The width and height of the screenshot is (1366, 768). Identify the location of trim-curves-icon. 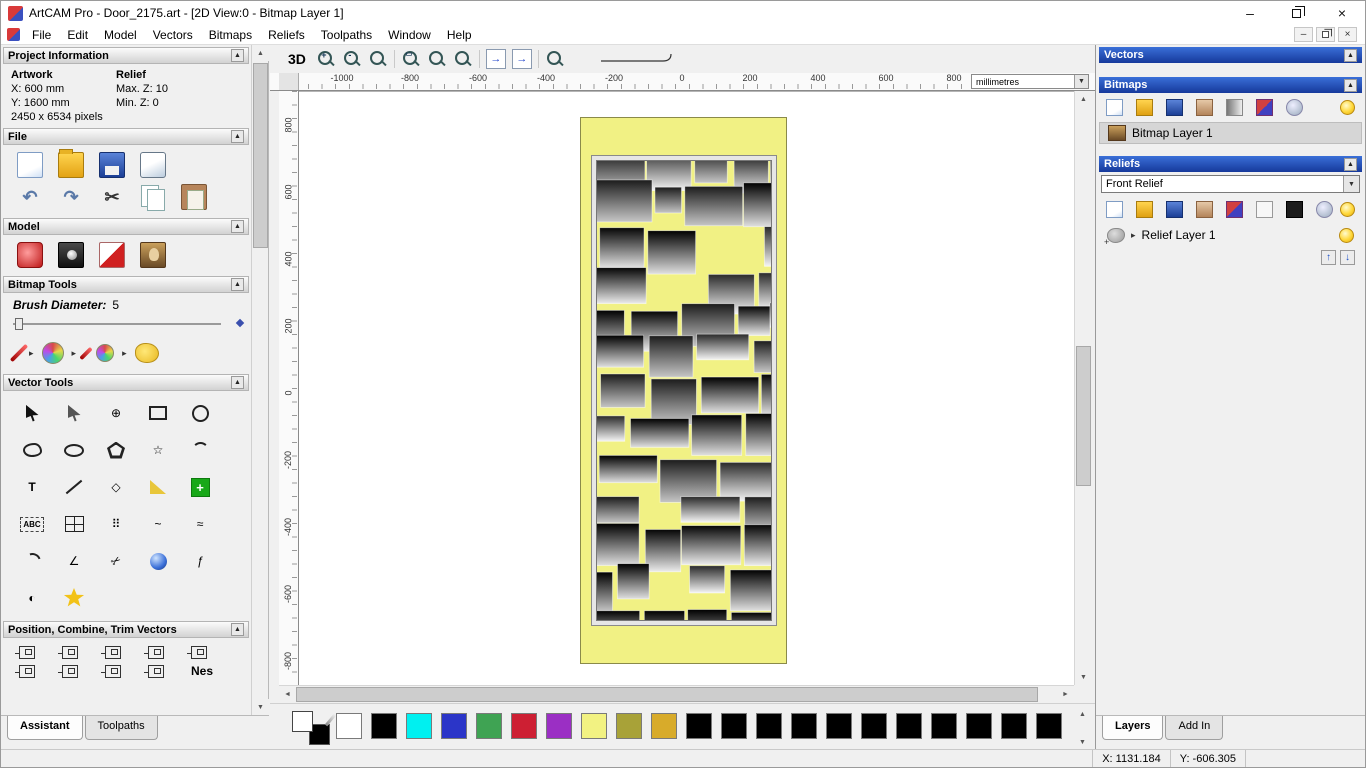
(111, 671).